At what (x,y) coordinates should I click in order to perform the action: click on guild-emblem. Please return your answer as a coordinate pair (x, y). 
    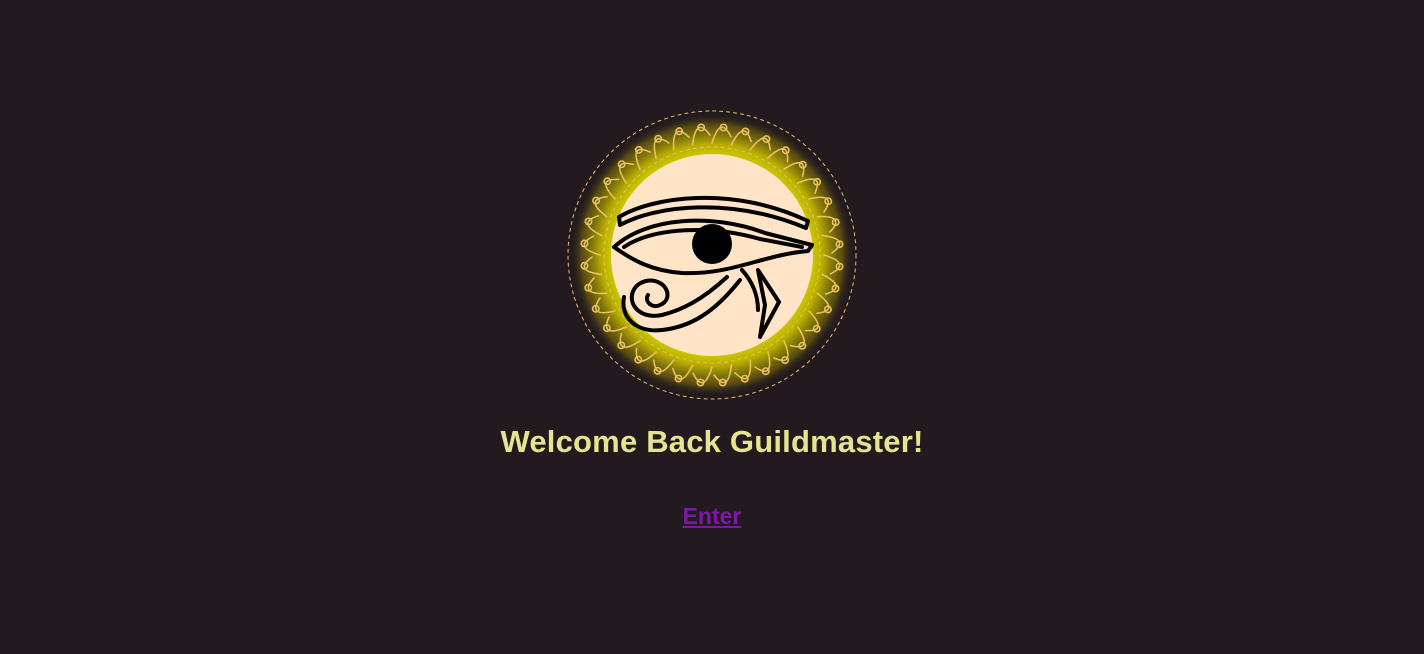
    Looking at the image, I should click on (712, 255).